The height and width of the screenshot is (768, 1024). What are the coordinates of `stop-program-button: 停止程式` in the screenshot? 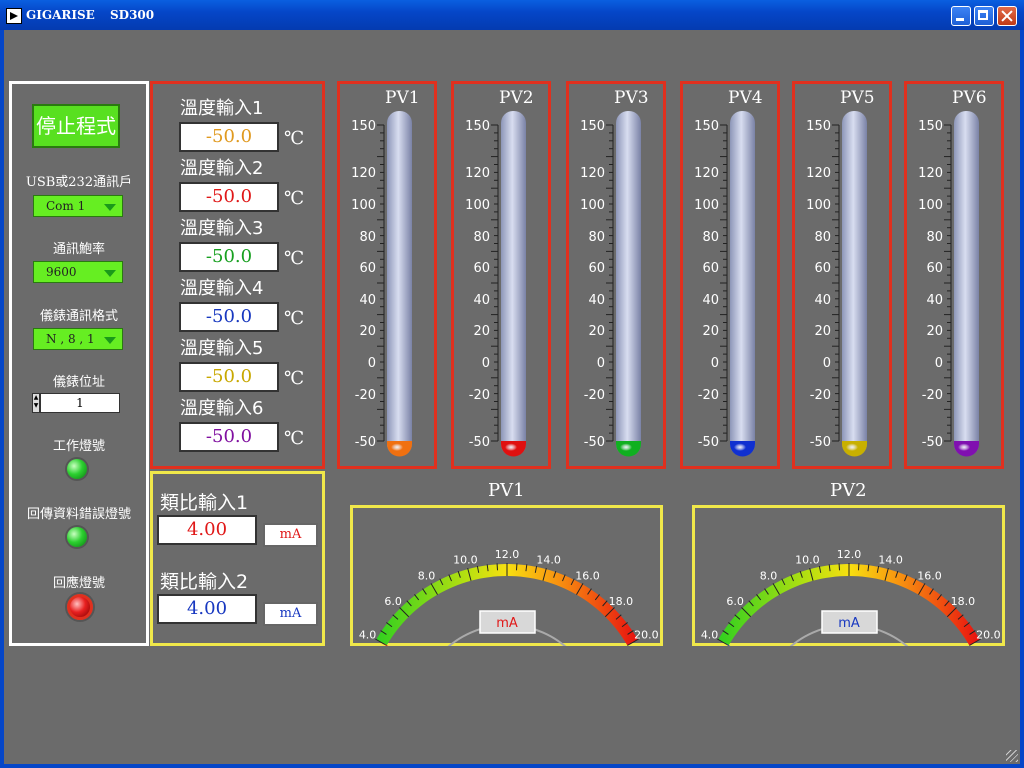 It's located at (76, 126).